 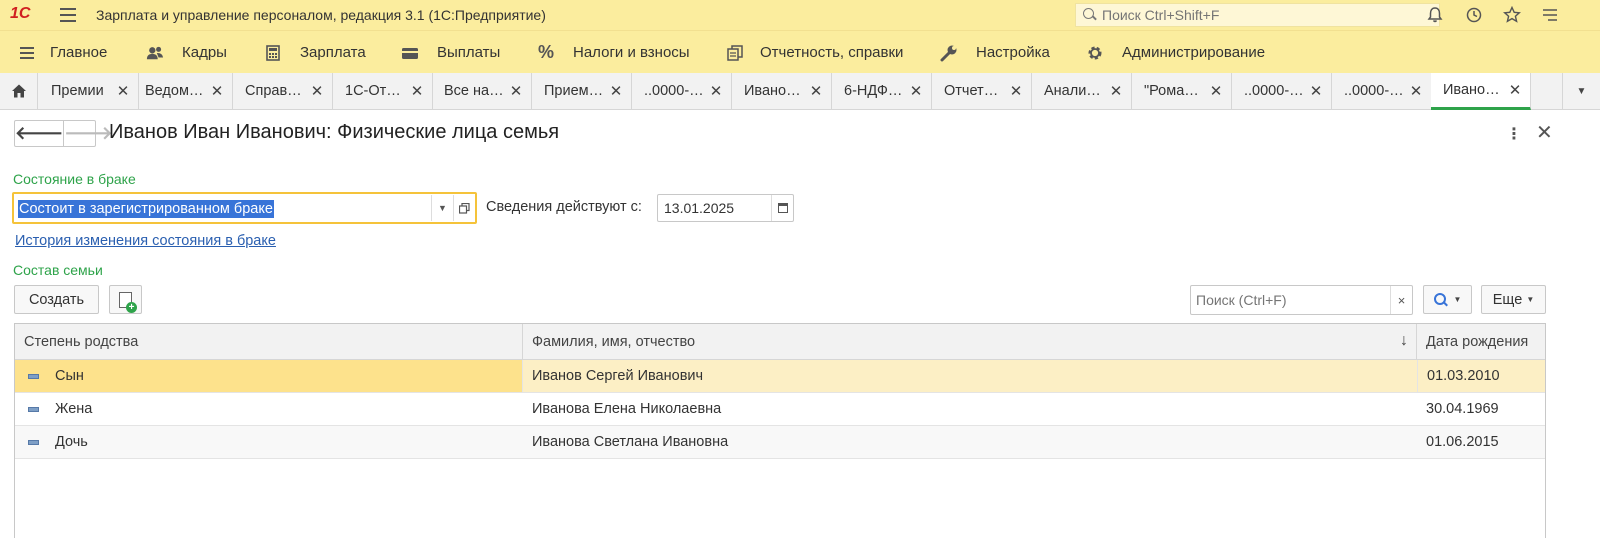 What do you see at coordinates (482, 91) in the screenshot?
I see `tab-4: Все на… ✕` at bounding box center [482, 91].